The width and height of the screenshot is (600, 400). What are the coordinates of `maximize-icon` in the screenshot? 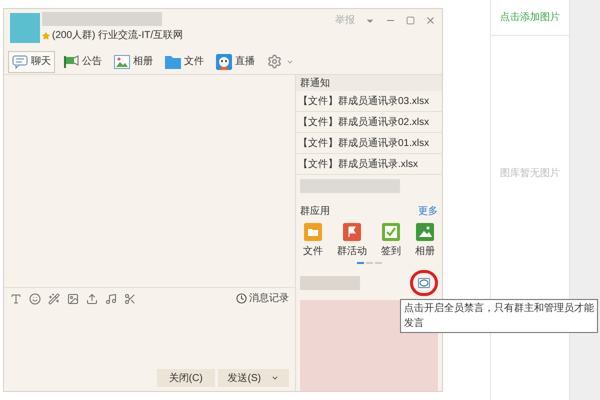 It's located at (410, 20).